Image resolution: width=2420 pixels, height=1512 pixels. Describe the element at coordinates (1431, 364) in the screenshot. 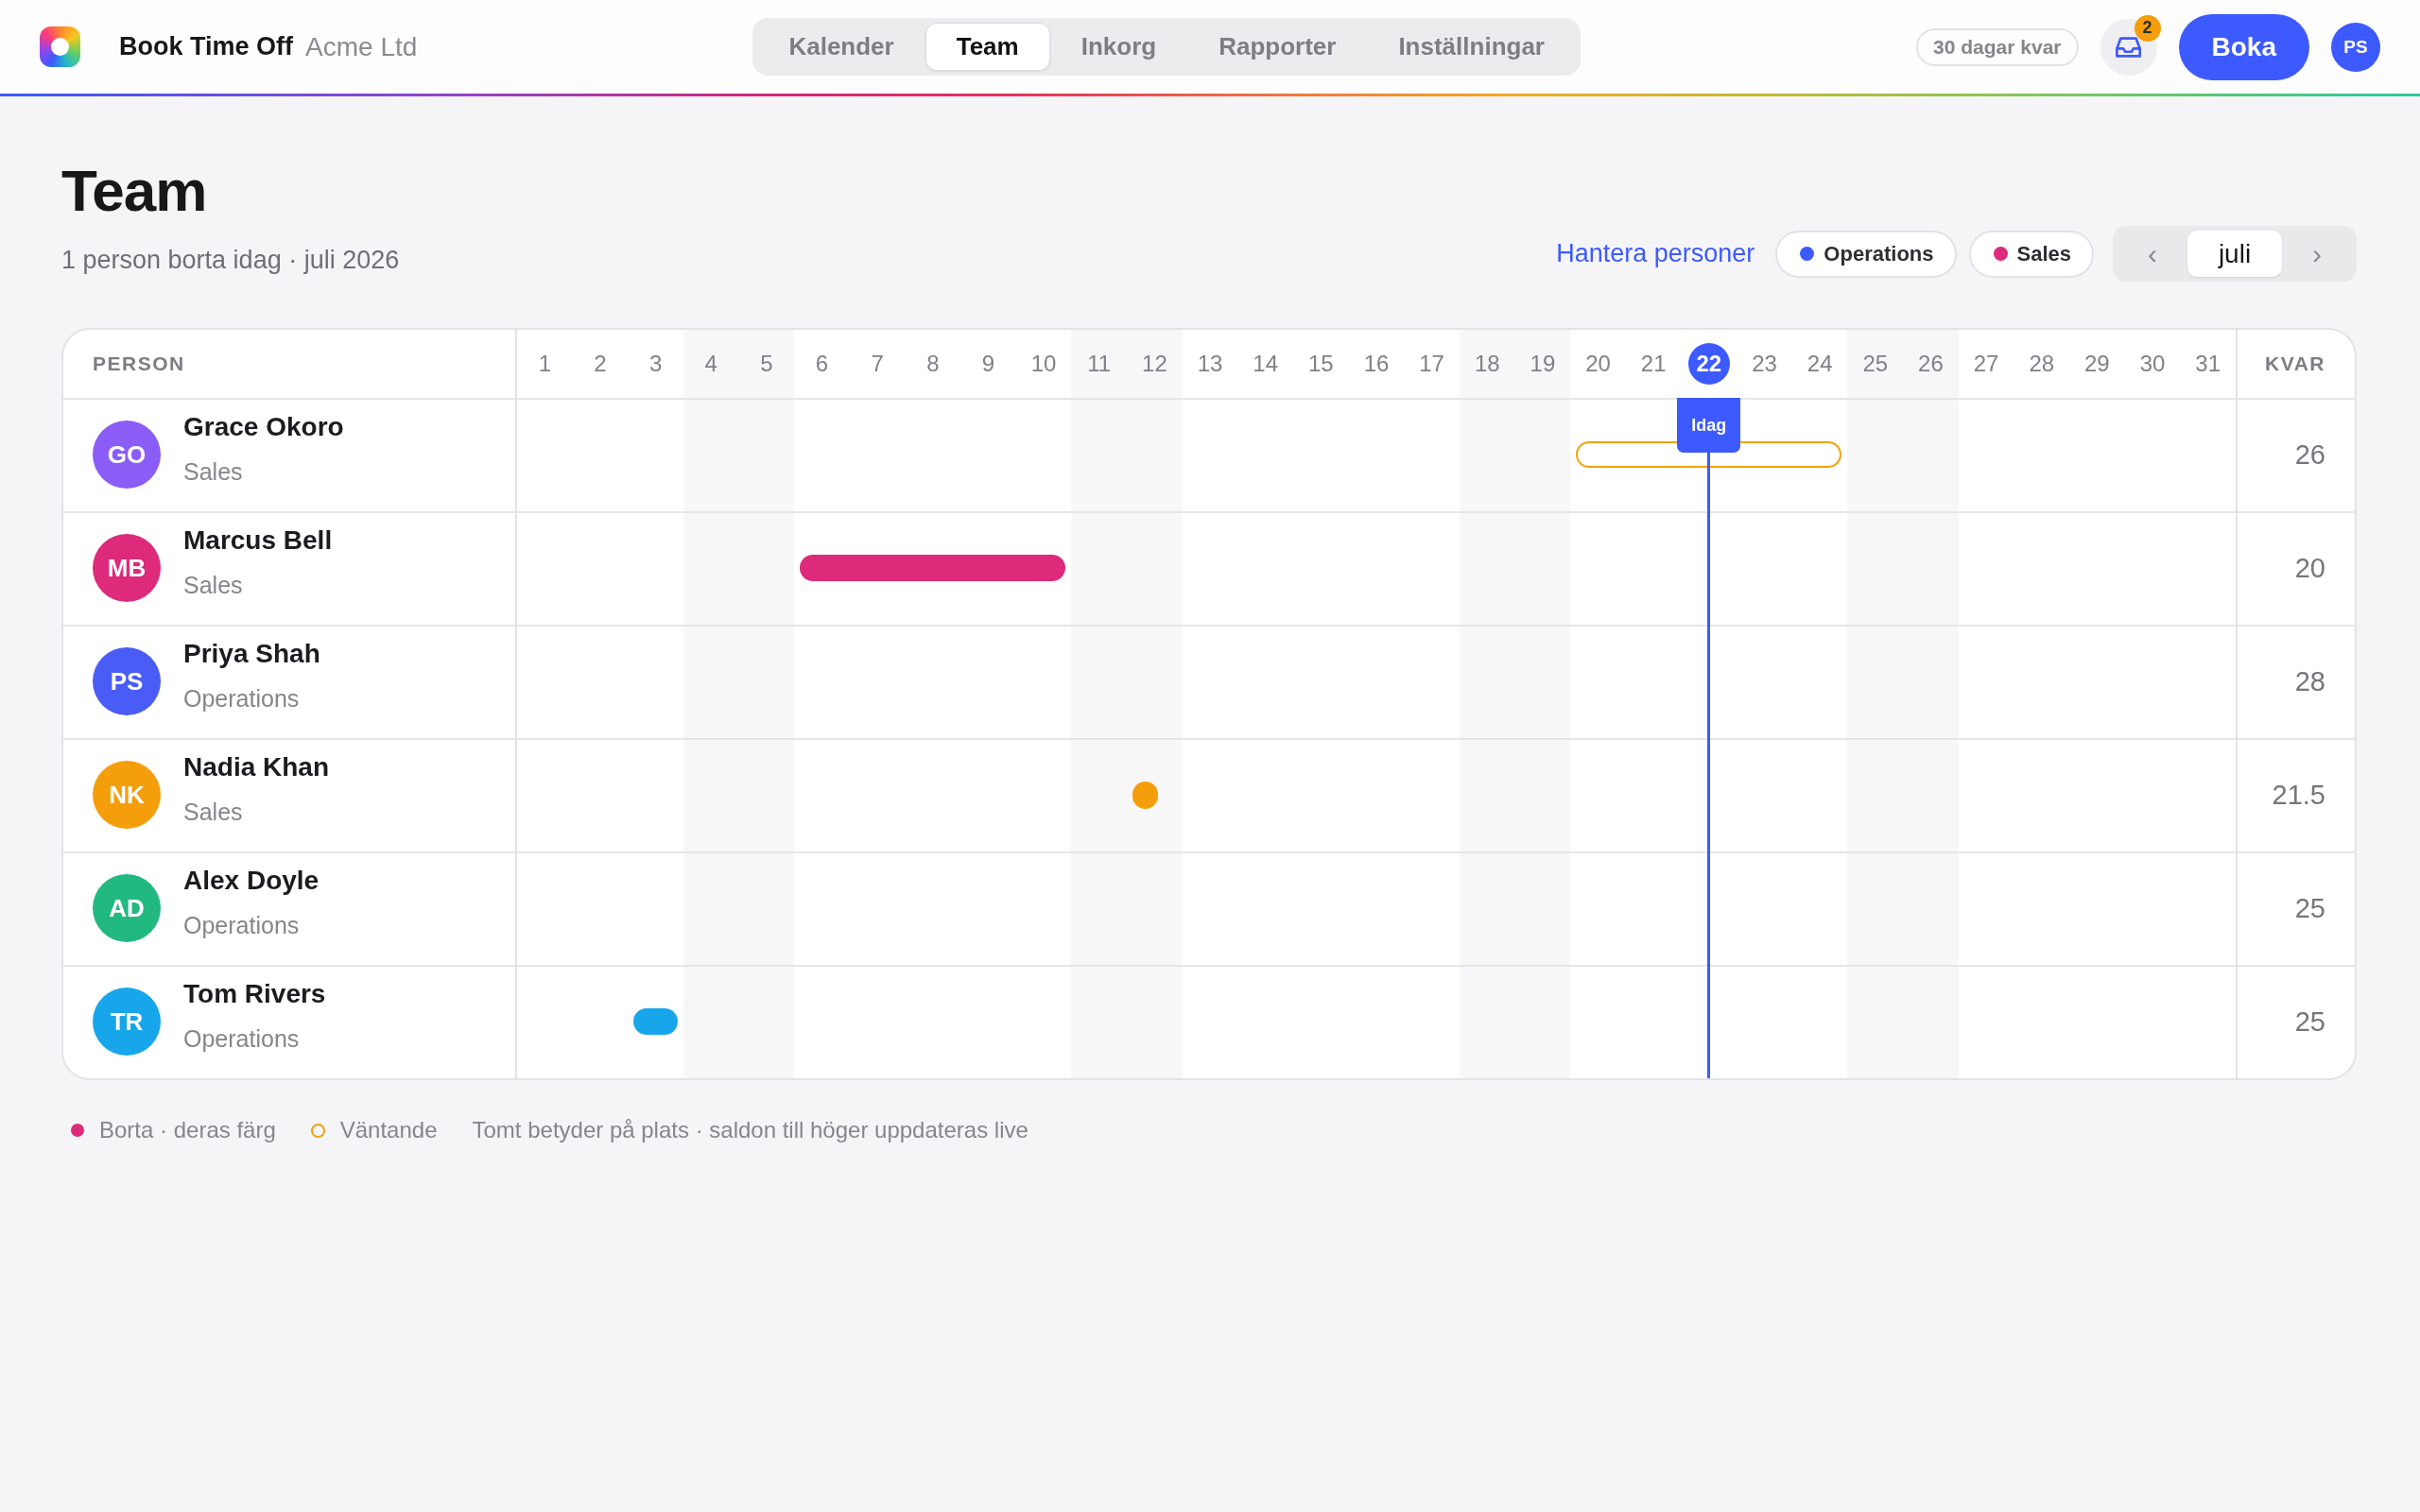

I see `day-number: 17` at that location.